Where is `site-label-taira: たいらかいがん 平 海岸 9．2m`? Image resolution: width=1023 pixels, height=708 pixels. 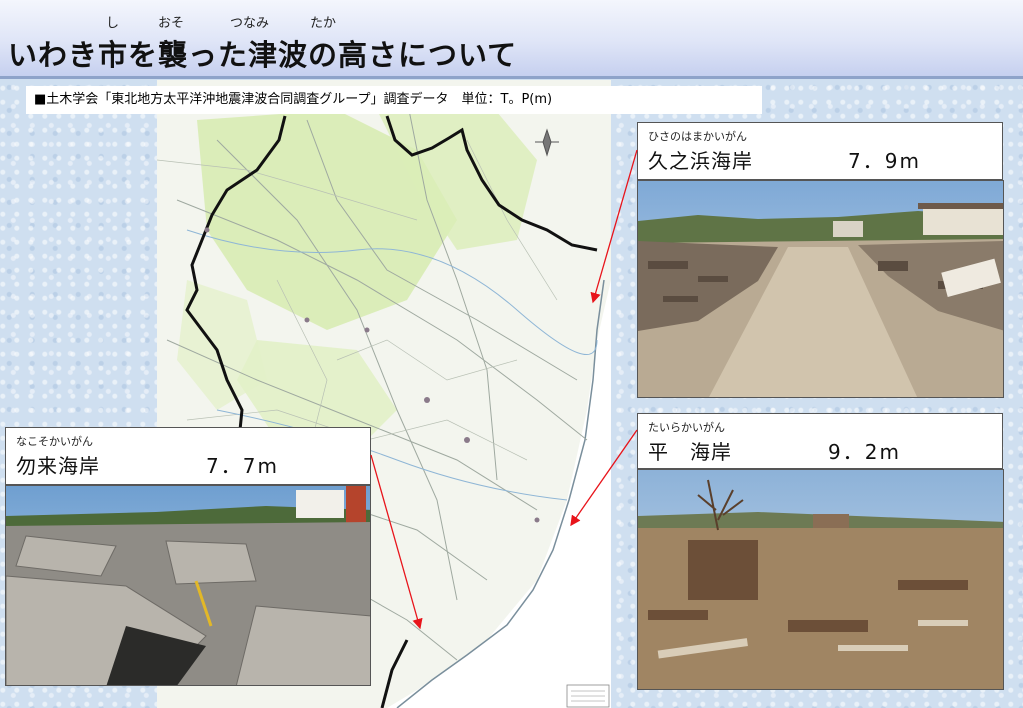
site-label-taira: たいらかいがん 平 海岸 9．2m is located at coordinates (820, 441).